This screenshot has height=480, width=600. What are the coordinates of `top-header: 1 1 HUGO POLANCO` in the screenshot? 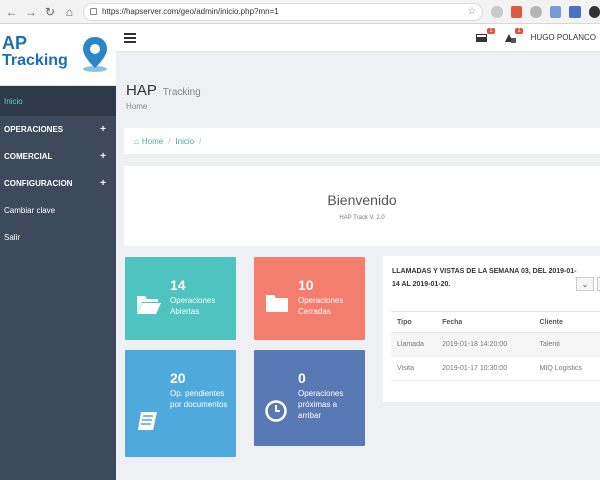 It's located at (358, 38).